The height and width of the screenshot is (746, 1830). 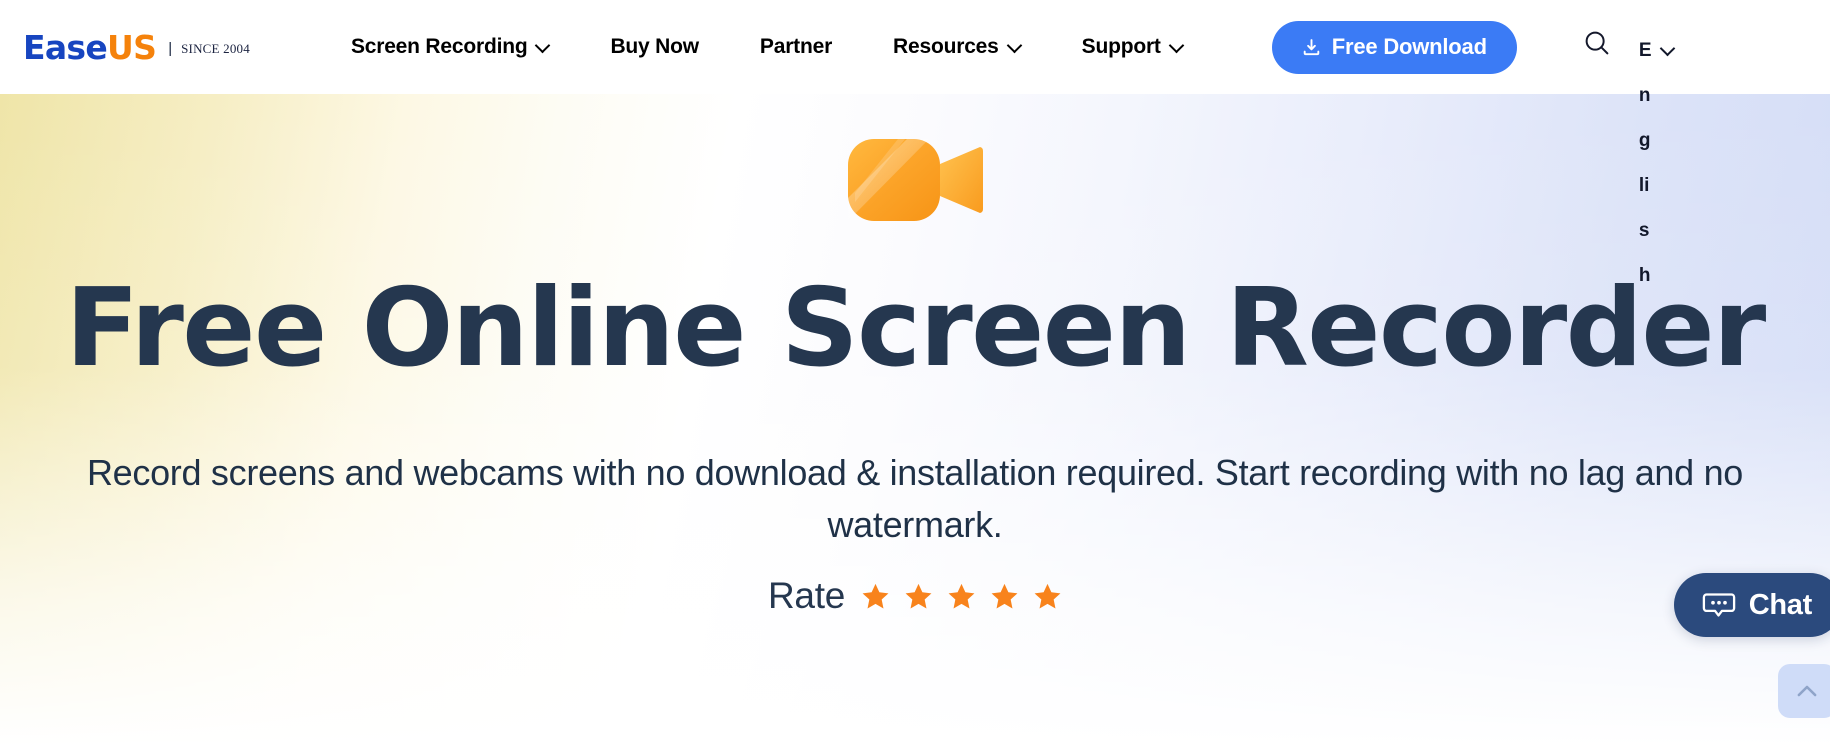 I want to click on chevron-up-icon, so click(x=1807, y=691).